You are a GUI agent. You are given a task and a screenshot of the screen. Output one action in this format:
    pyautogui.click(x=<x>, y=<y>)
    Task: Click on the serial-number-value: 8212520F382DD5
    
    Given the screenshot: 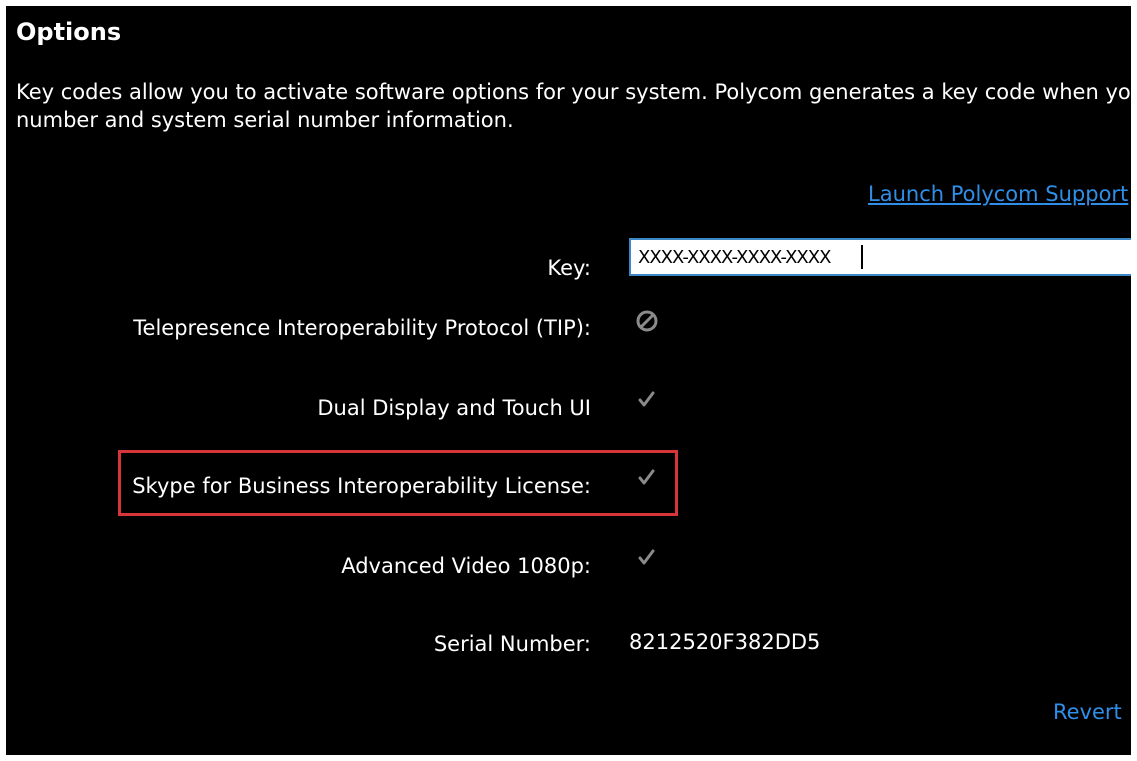 What is the action you would take?
    pyautogui.click(x=725, y=642)
    